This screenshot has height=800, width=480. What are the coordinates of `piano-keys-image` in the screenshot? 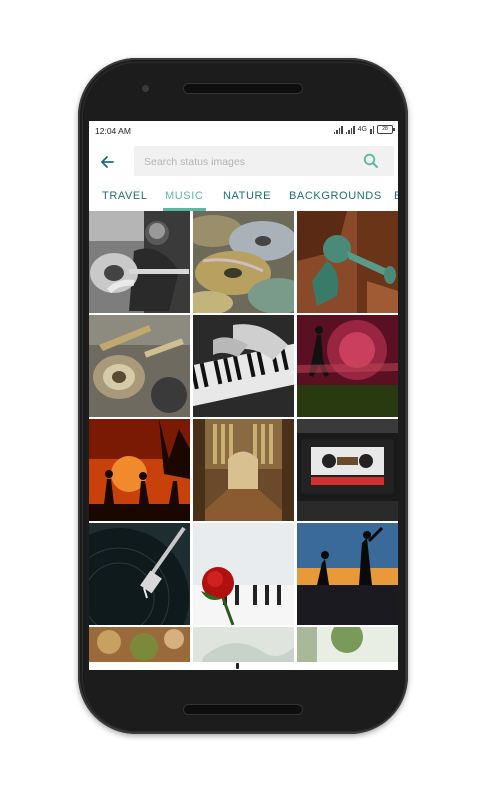 It's located at (243, 366).